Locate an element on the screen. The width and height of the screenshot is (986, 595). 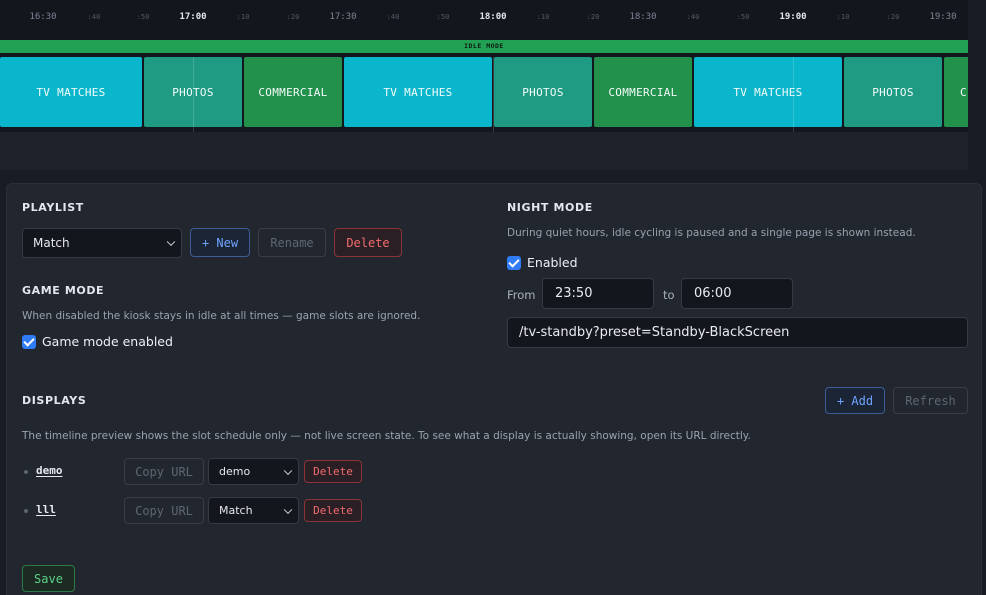
night-mode-enabled-label: Enabled is located at coordinates (552, 262).